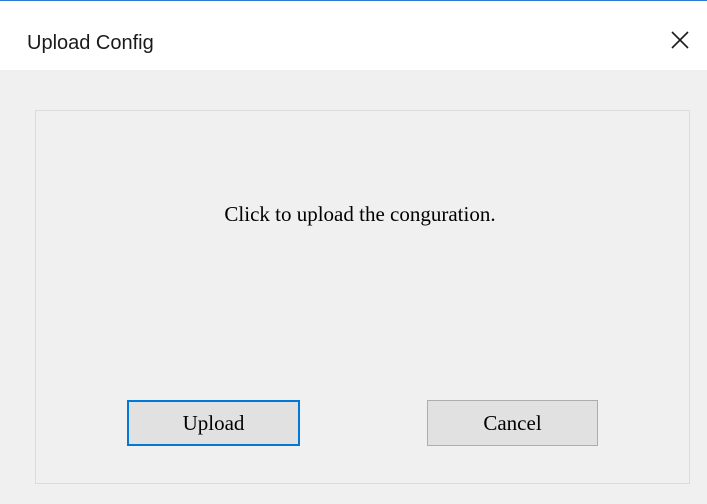  What do you see at coordinates (360, 214) in the screenshot?
I see `dialog-message: Click to upload the conguration.` at bounding box center [360, 214].